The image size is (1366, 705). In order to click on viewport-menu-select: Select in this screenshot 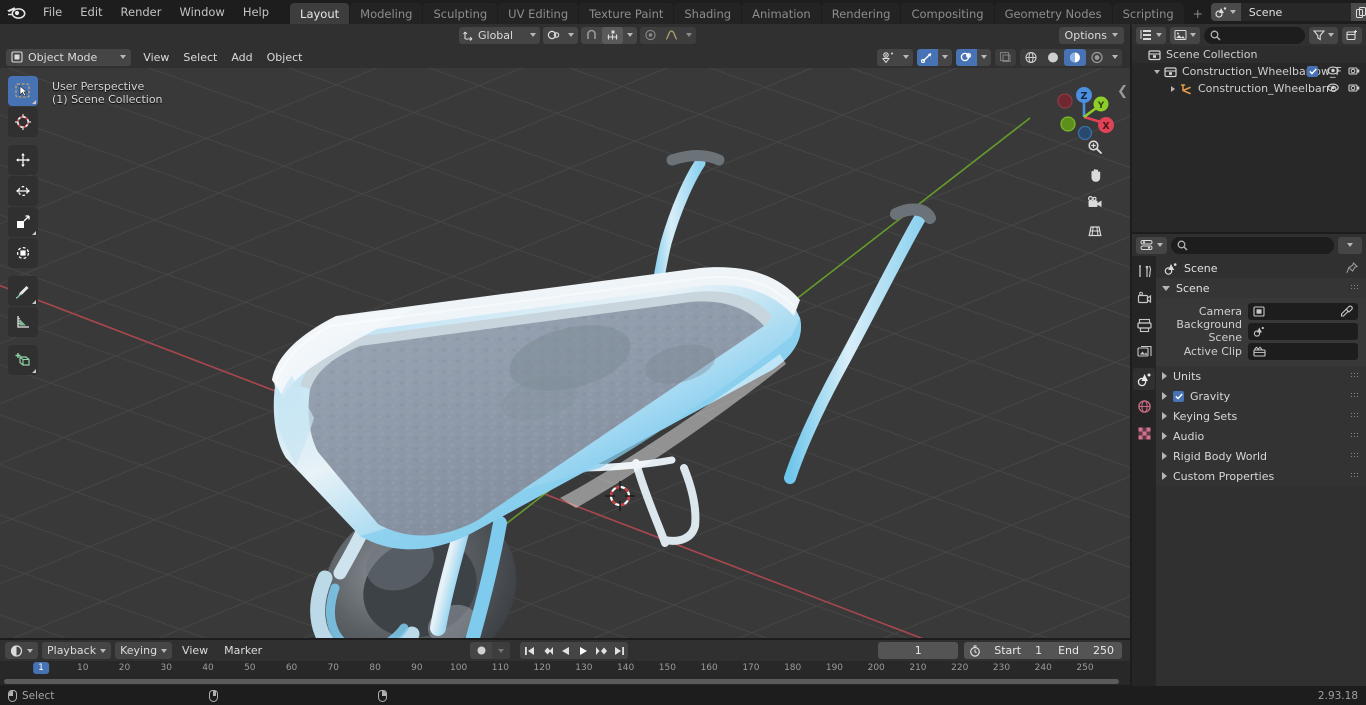, I will do `click(200, 57)`.